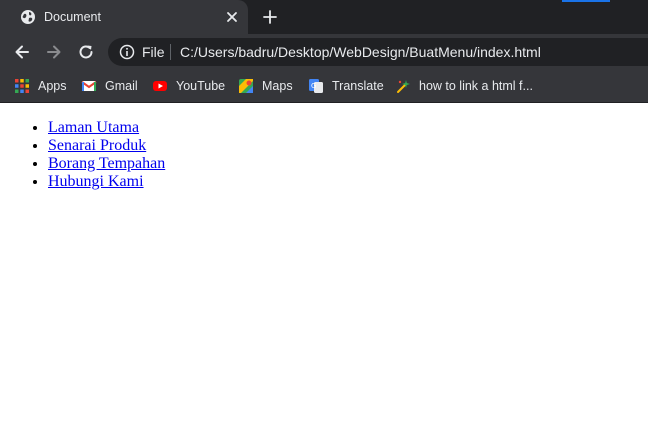 The image size is (648, 439). I want to click on window-accent, so click(586, 1).